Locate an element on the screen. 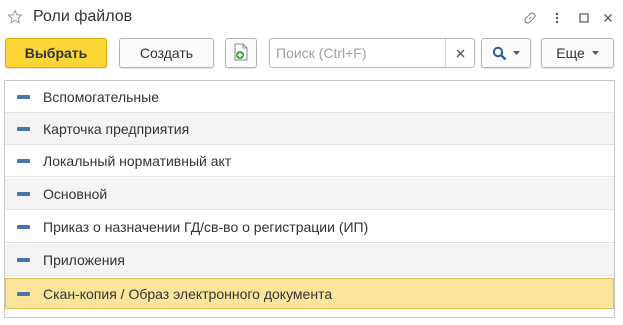 The image size is (623, 325). more-button: Еще is located at coordinates (577, 53).